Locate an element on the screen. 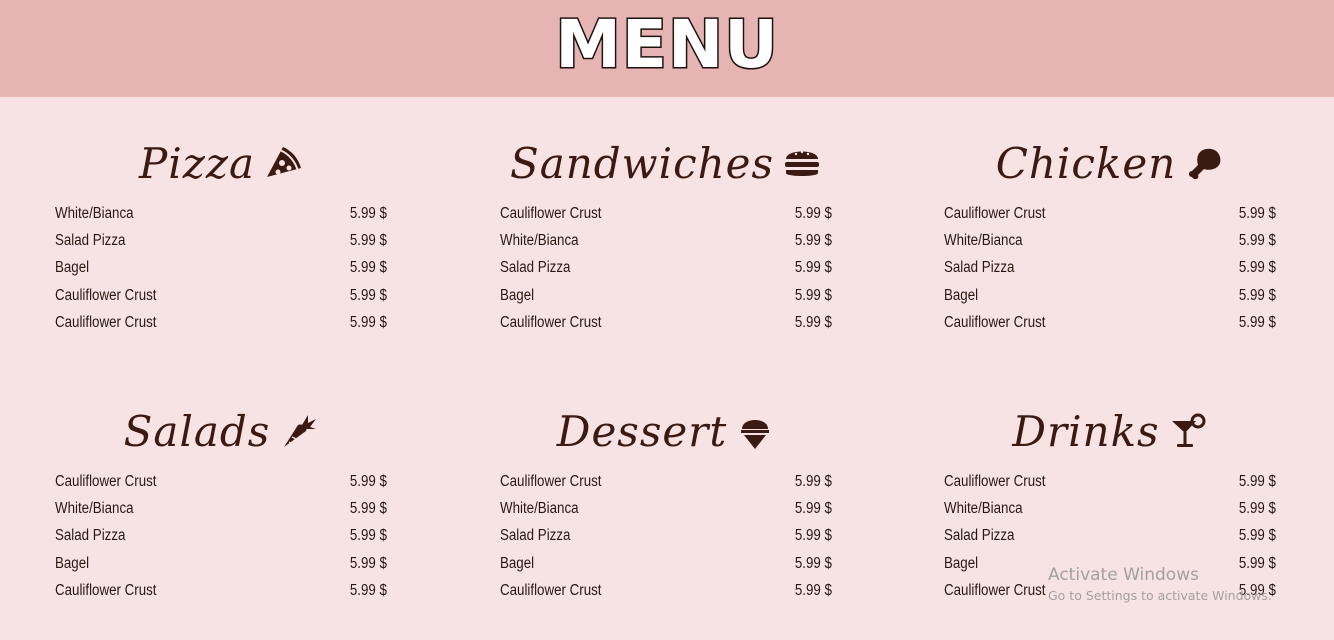 This screenshot has height=640, width=1334. section-title: Pizza is located at coordinates (197, 163).